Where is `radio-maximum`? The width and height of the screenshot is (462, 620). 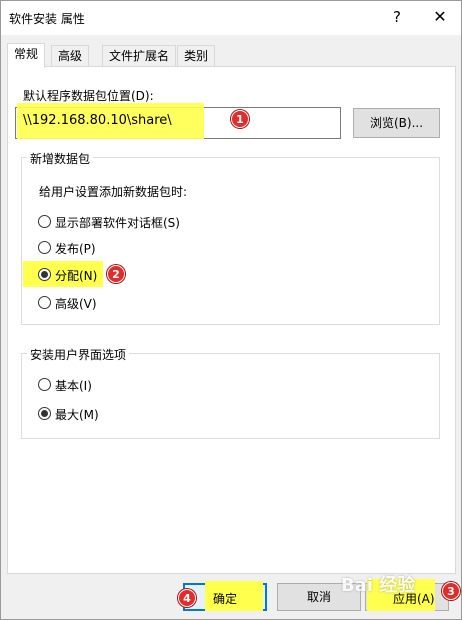
radio-maximum is located at coordinates (44, 413).